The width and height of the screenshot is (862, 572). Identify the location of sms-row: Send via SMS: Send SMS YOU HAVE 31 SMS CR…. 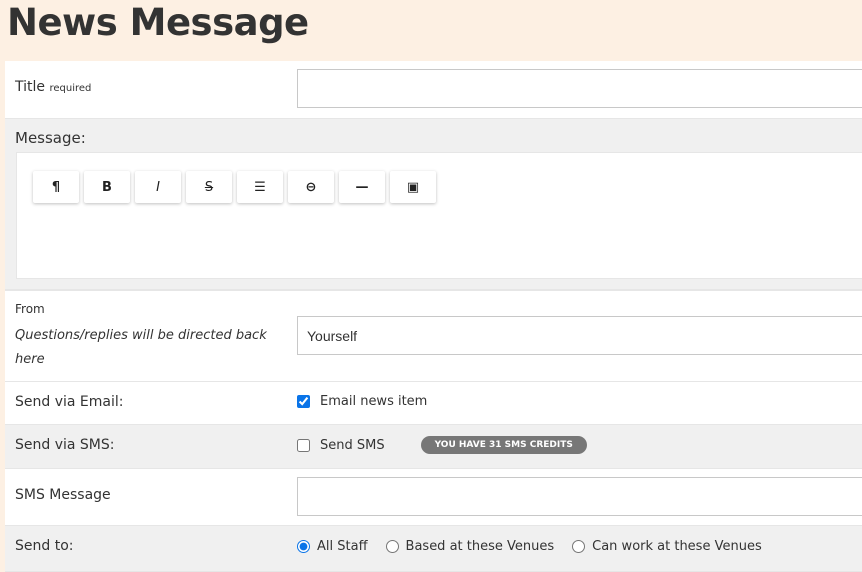
(433, 447).